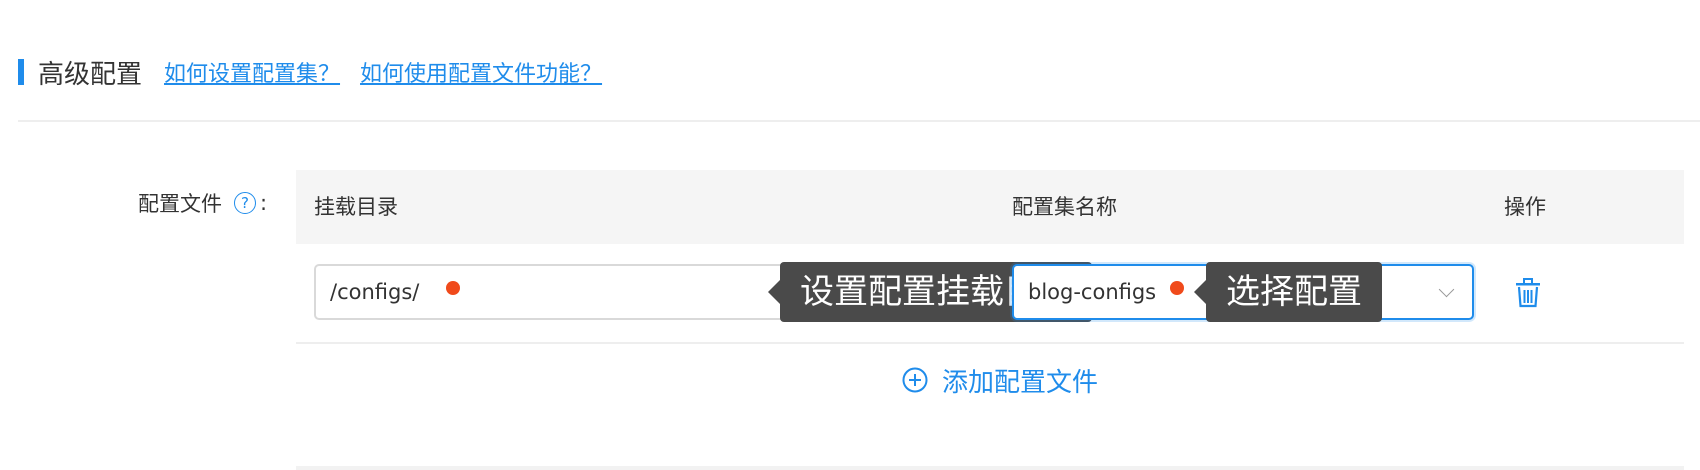 Image resolution: width=1700 pixels, height=470 pixels. I want to click on help-link-config-set: 如何设置配置集？, so click(252, 72).